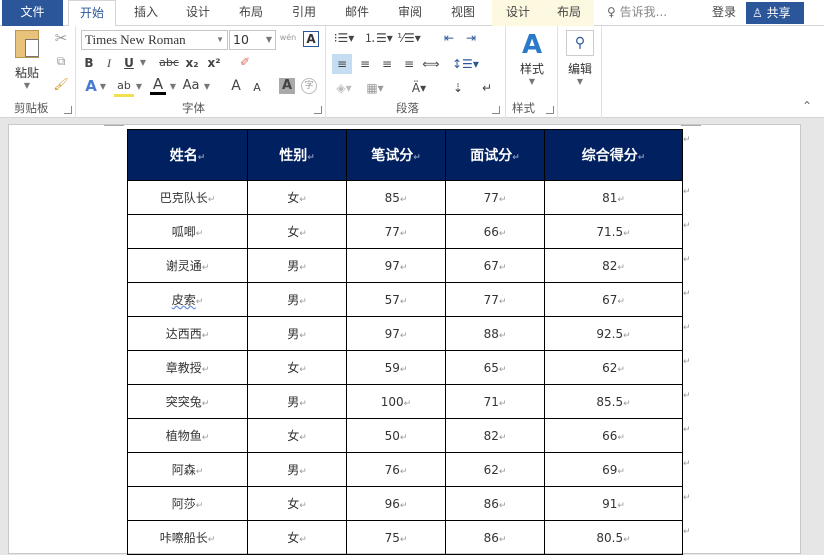  What do you see at coordinates (613, 333) in the screenshot?
I see `table-cell: 92.5↵` at bounding box center [613, 333].